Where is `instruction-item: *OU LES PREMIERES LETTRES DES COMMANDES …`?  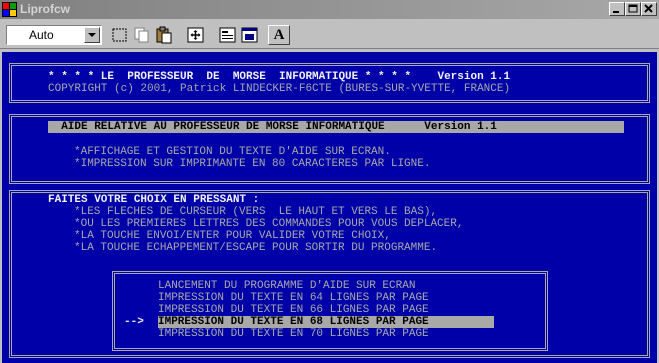 instruction-item: *OU LES PREMIERES LETTRES DES COMMANDES … is located at coordinates (269, 224).